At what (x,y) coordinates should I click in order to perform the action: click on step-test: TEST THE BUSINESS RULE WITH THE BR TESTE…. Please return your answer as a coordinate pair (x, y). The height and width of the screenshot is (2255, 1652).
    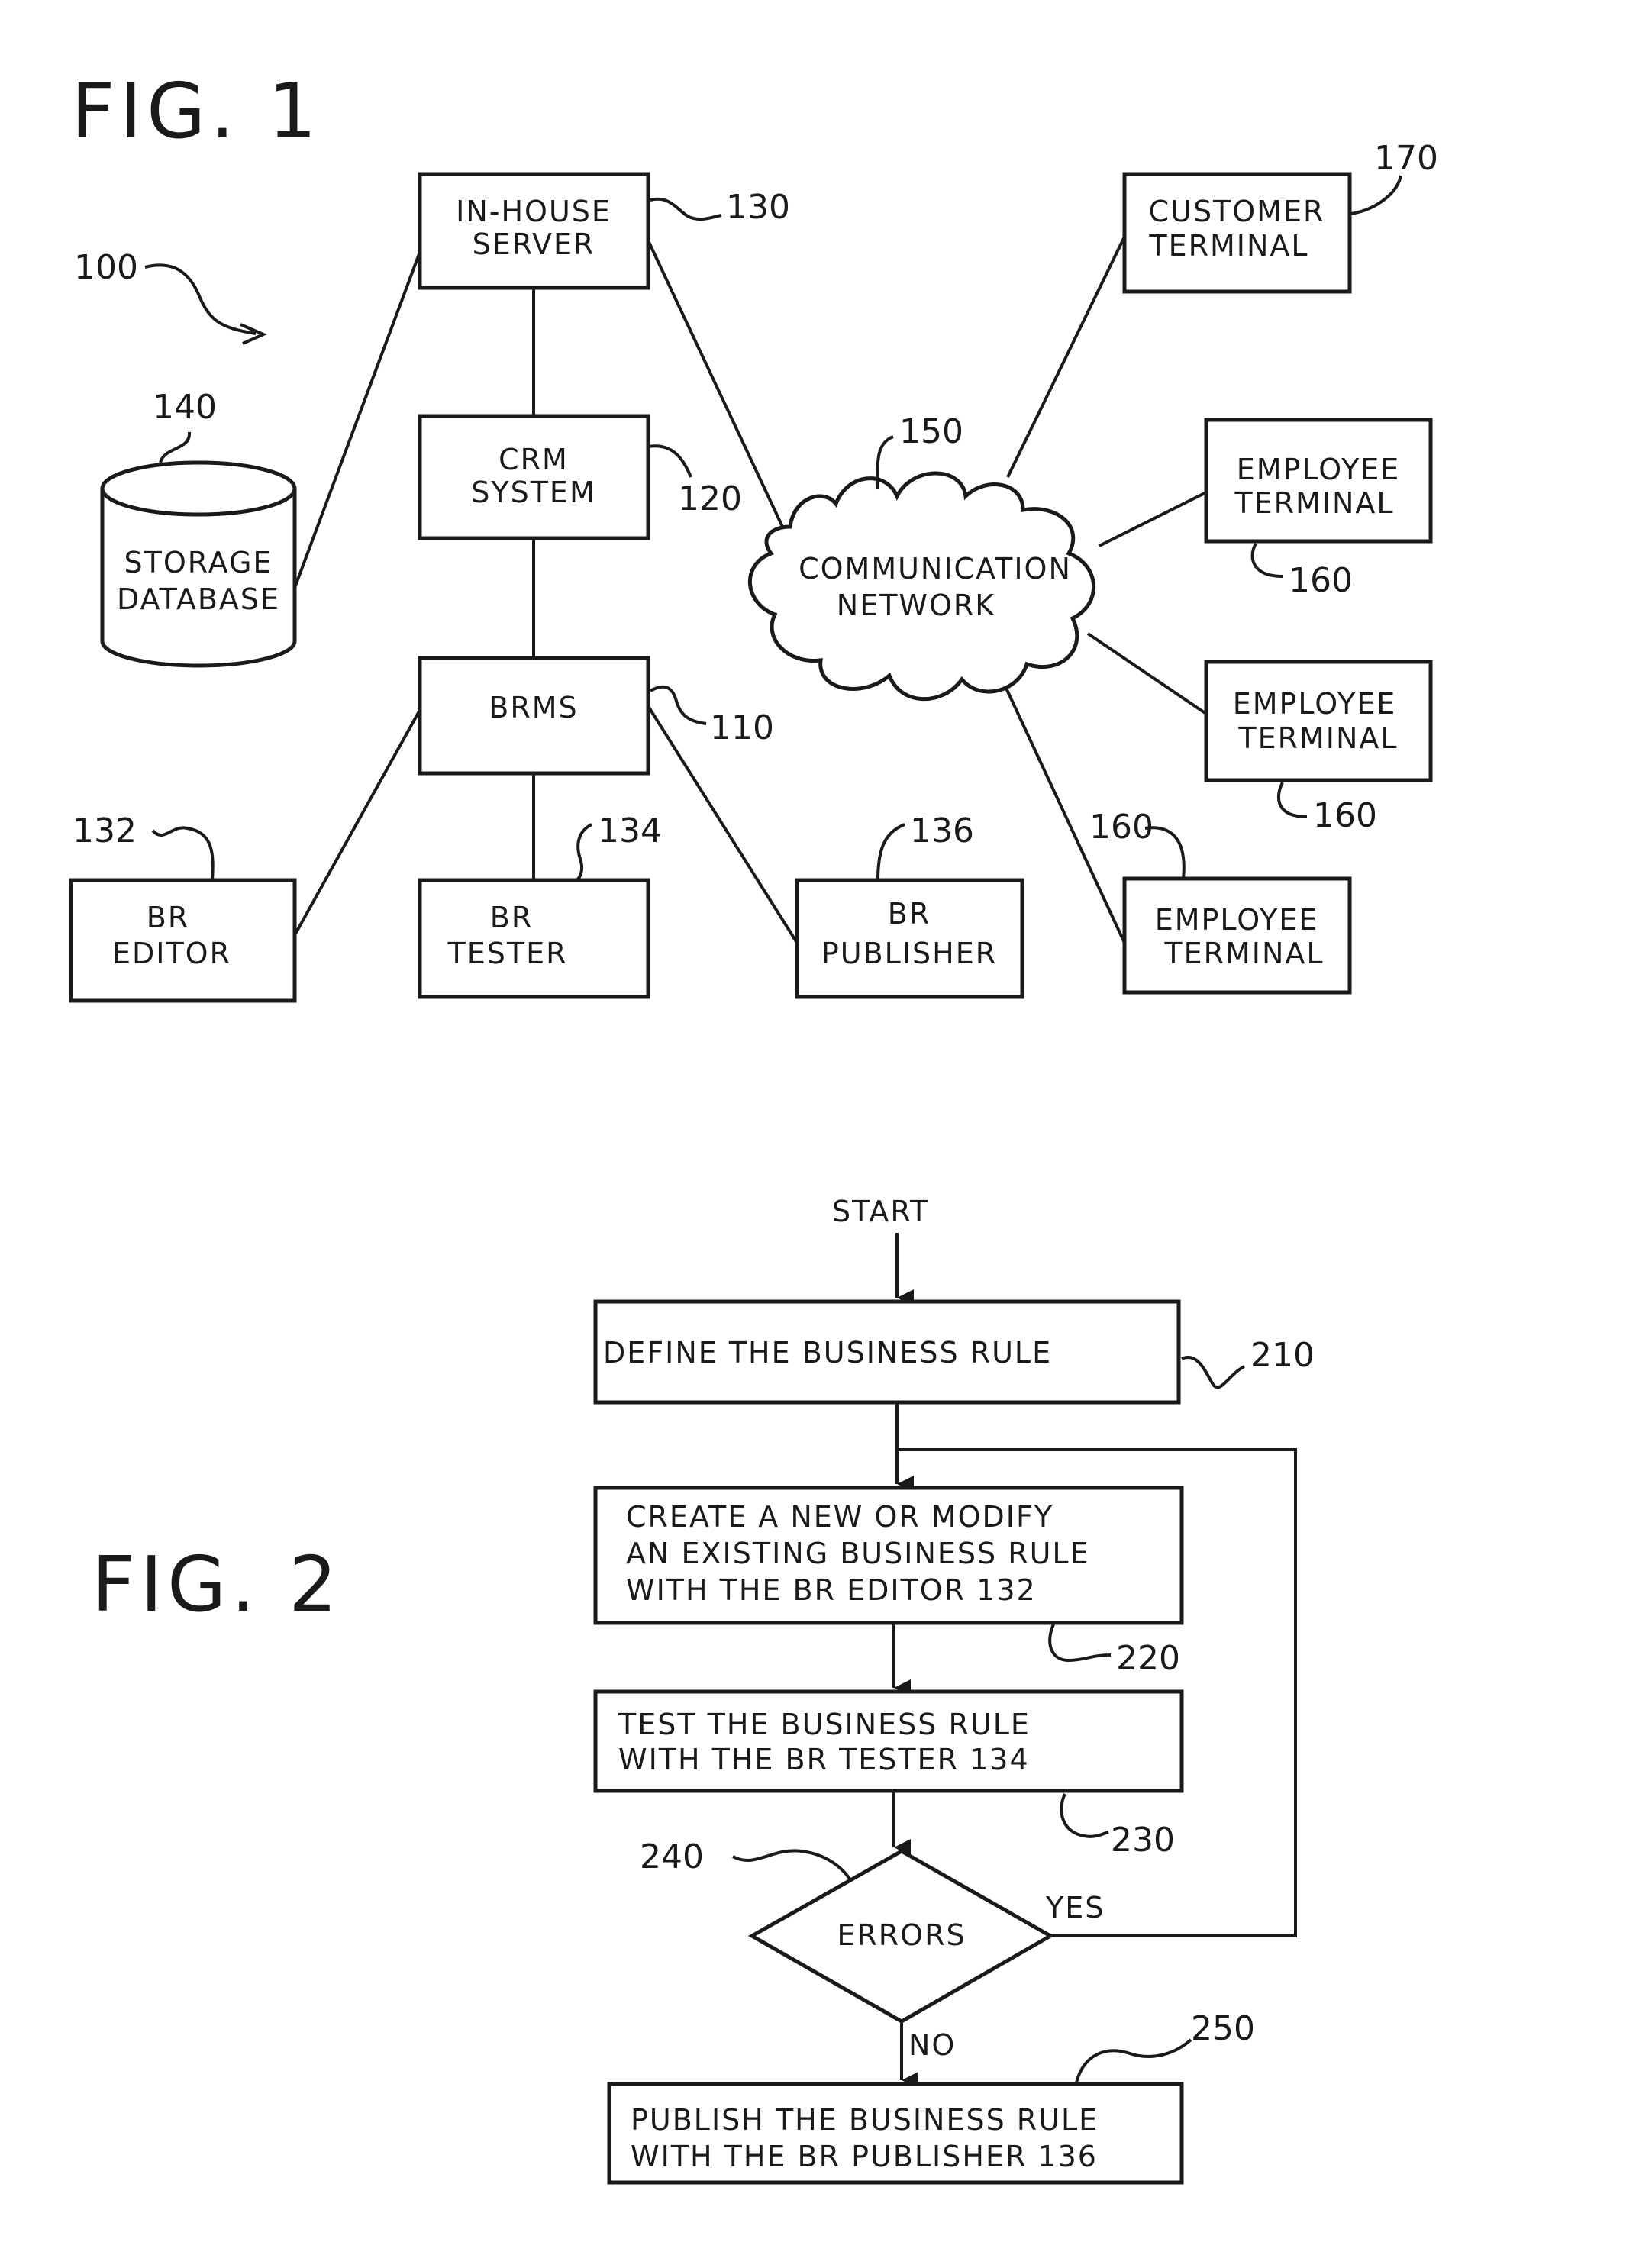
    Looking at the image, I should click on (888, 1774).